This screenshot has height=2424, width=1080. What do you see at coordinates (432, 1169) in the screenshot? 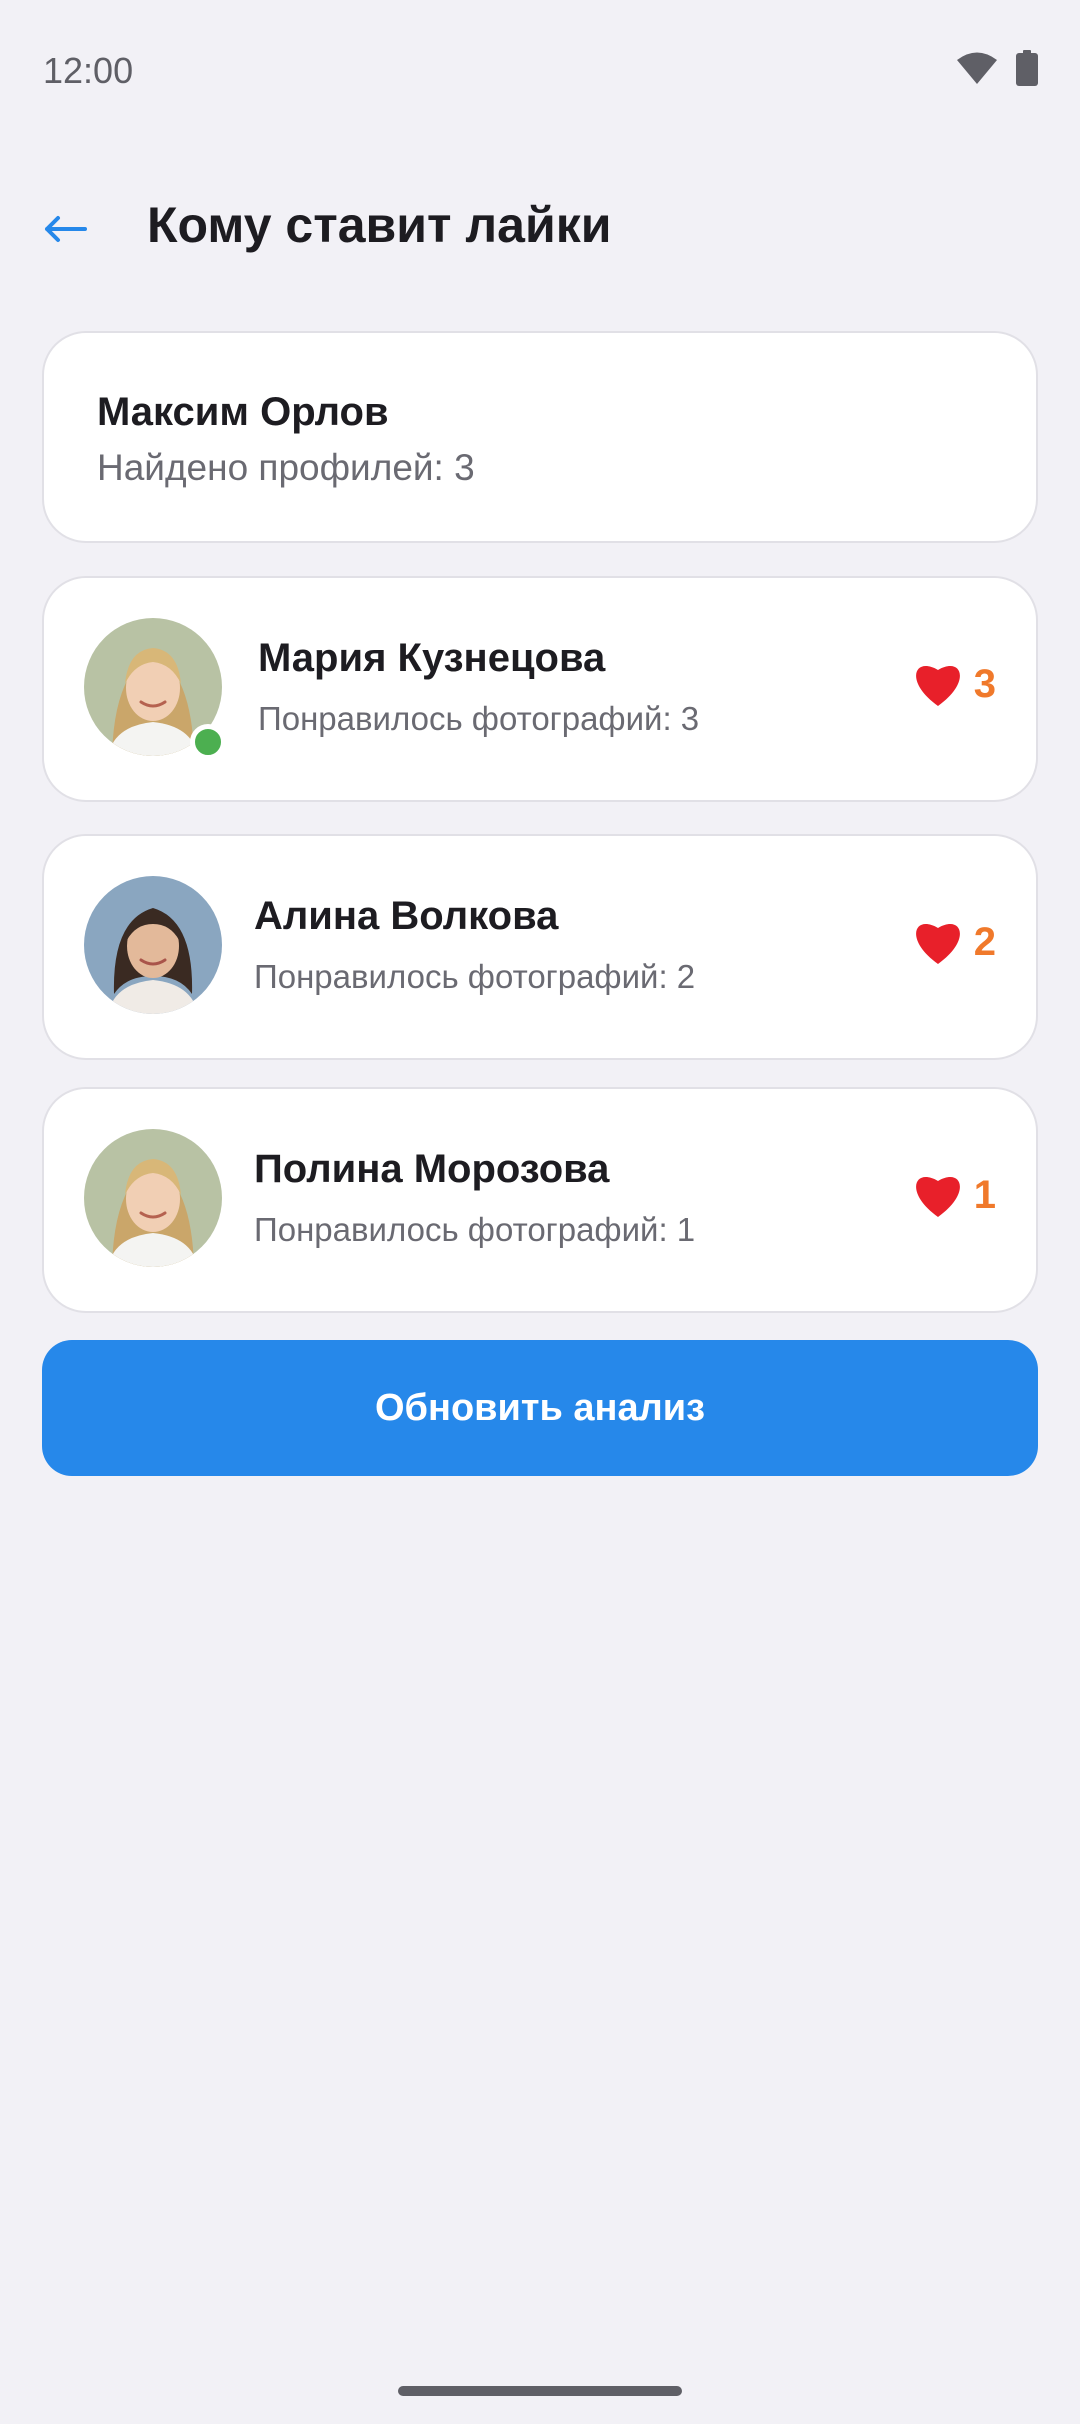
I see `profile-name: Полина Морозова` at bounding box center [432, 1169].